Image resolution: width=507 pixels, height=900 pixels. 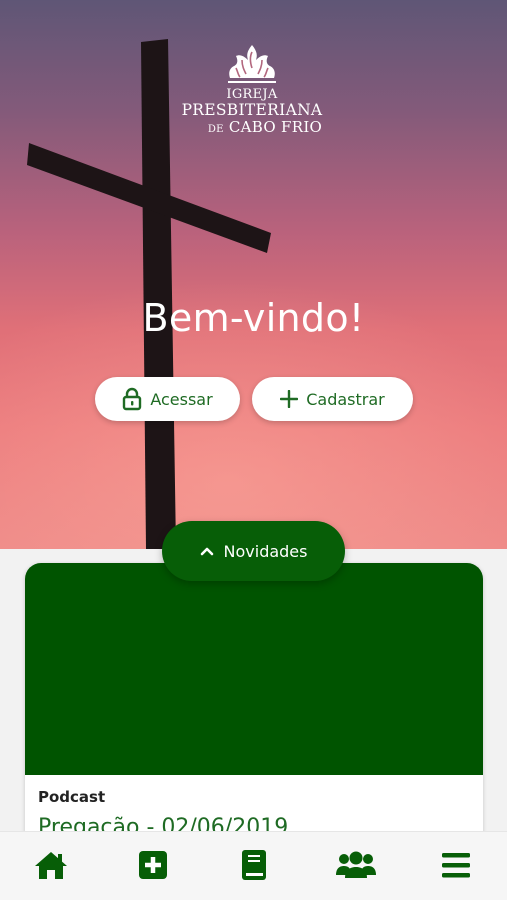 I want to click on nav-menu-button, so click(x=456, y=865).